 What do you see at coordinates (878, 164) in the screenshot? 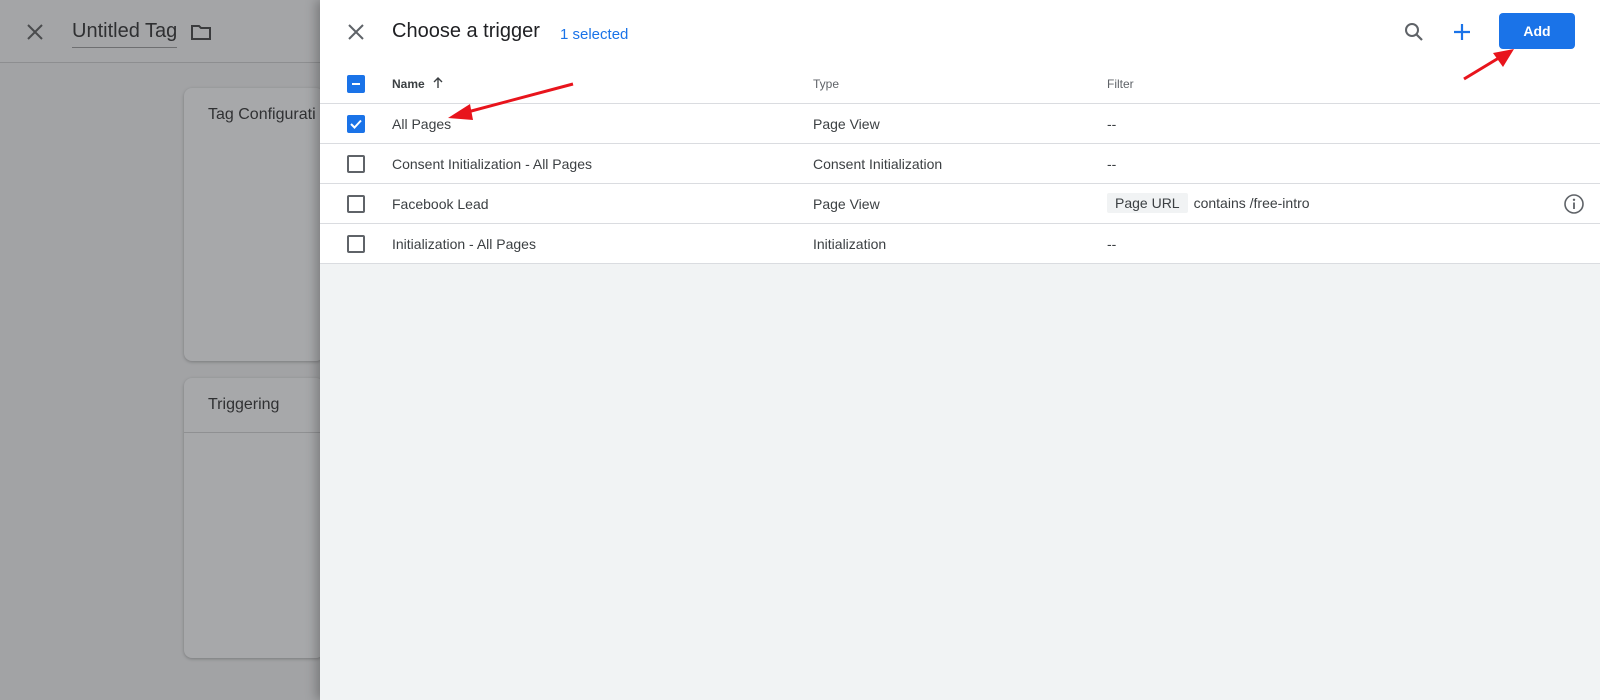
I see `trigger-type: Consent Initialization` at bounding box center [878, 164].